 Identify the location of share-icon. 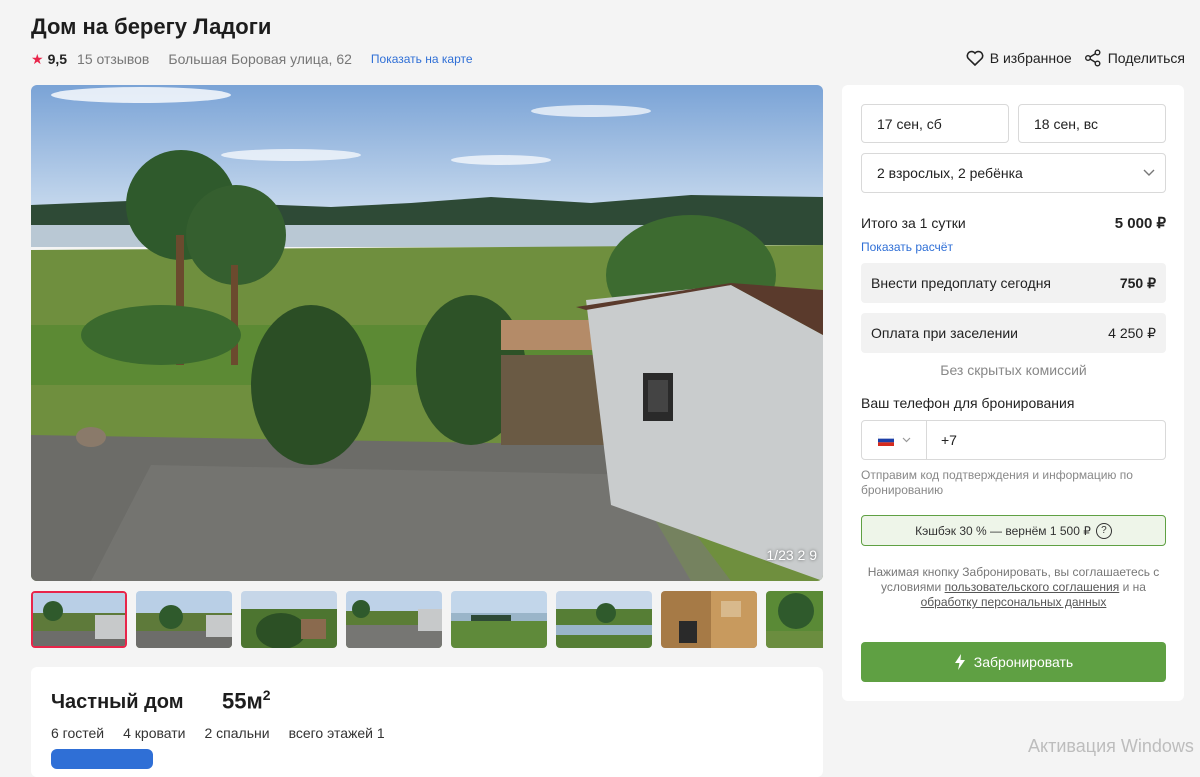
(1092, 58).